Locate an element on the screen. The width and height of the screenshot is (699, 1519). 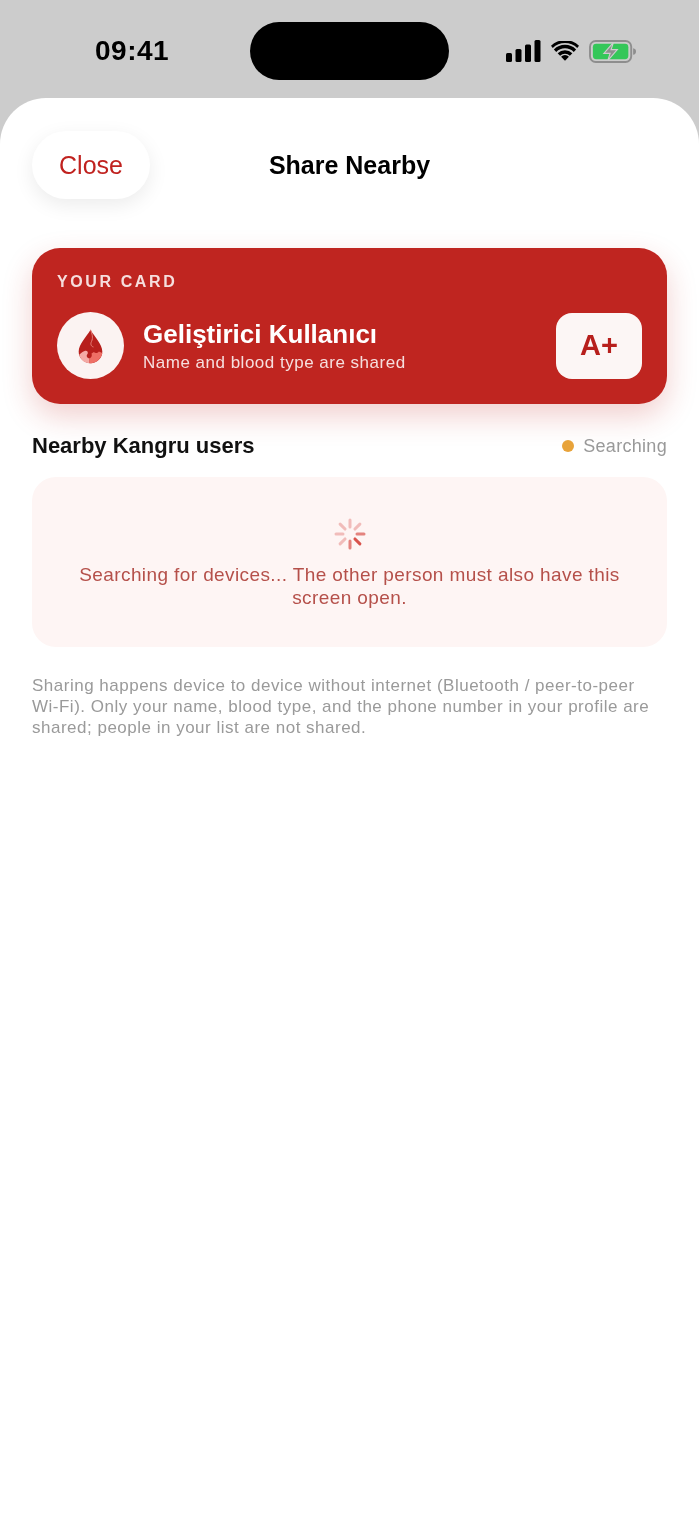
charging-battery-icon is located at coordinates (613, 51).